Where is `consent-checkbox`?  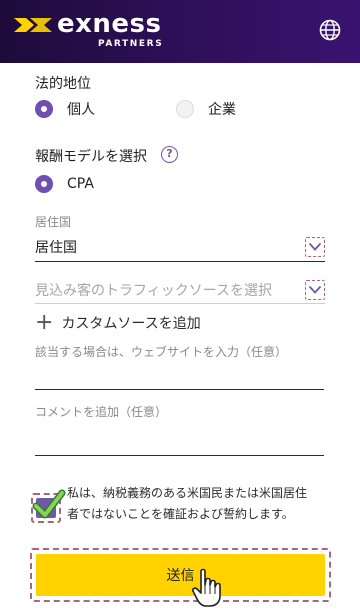
consent-checkbox is located at coordinates (48, 506).